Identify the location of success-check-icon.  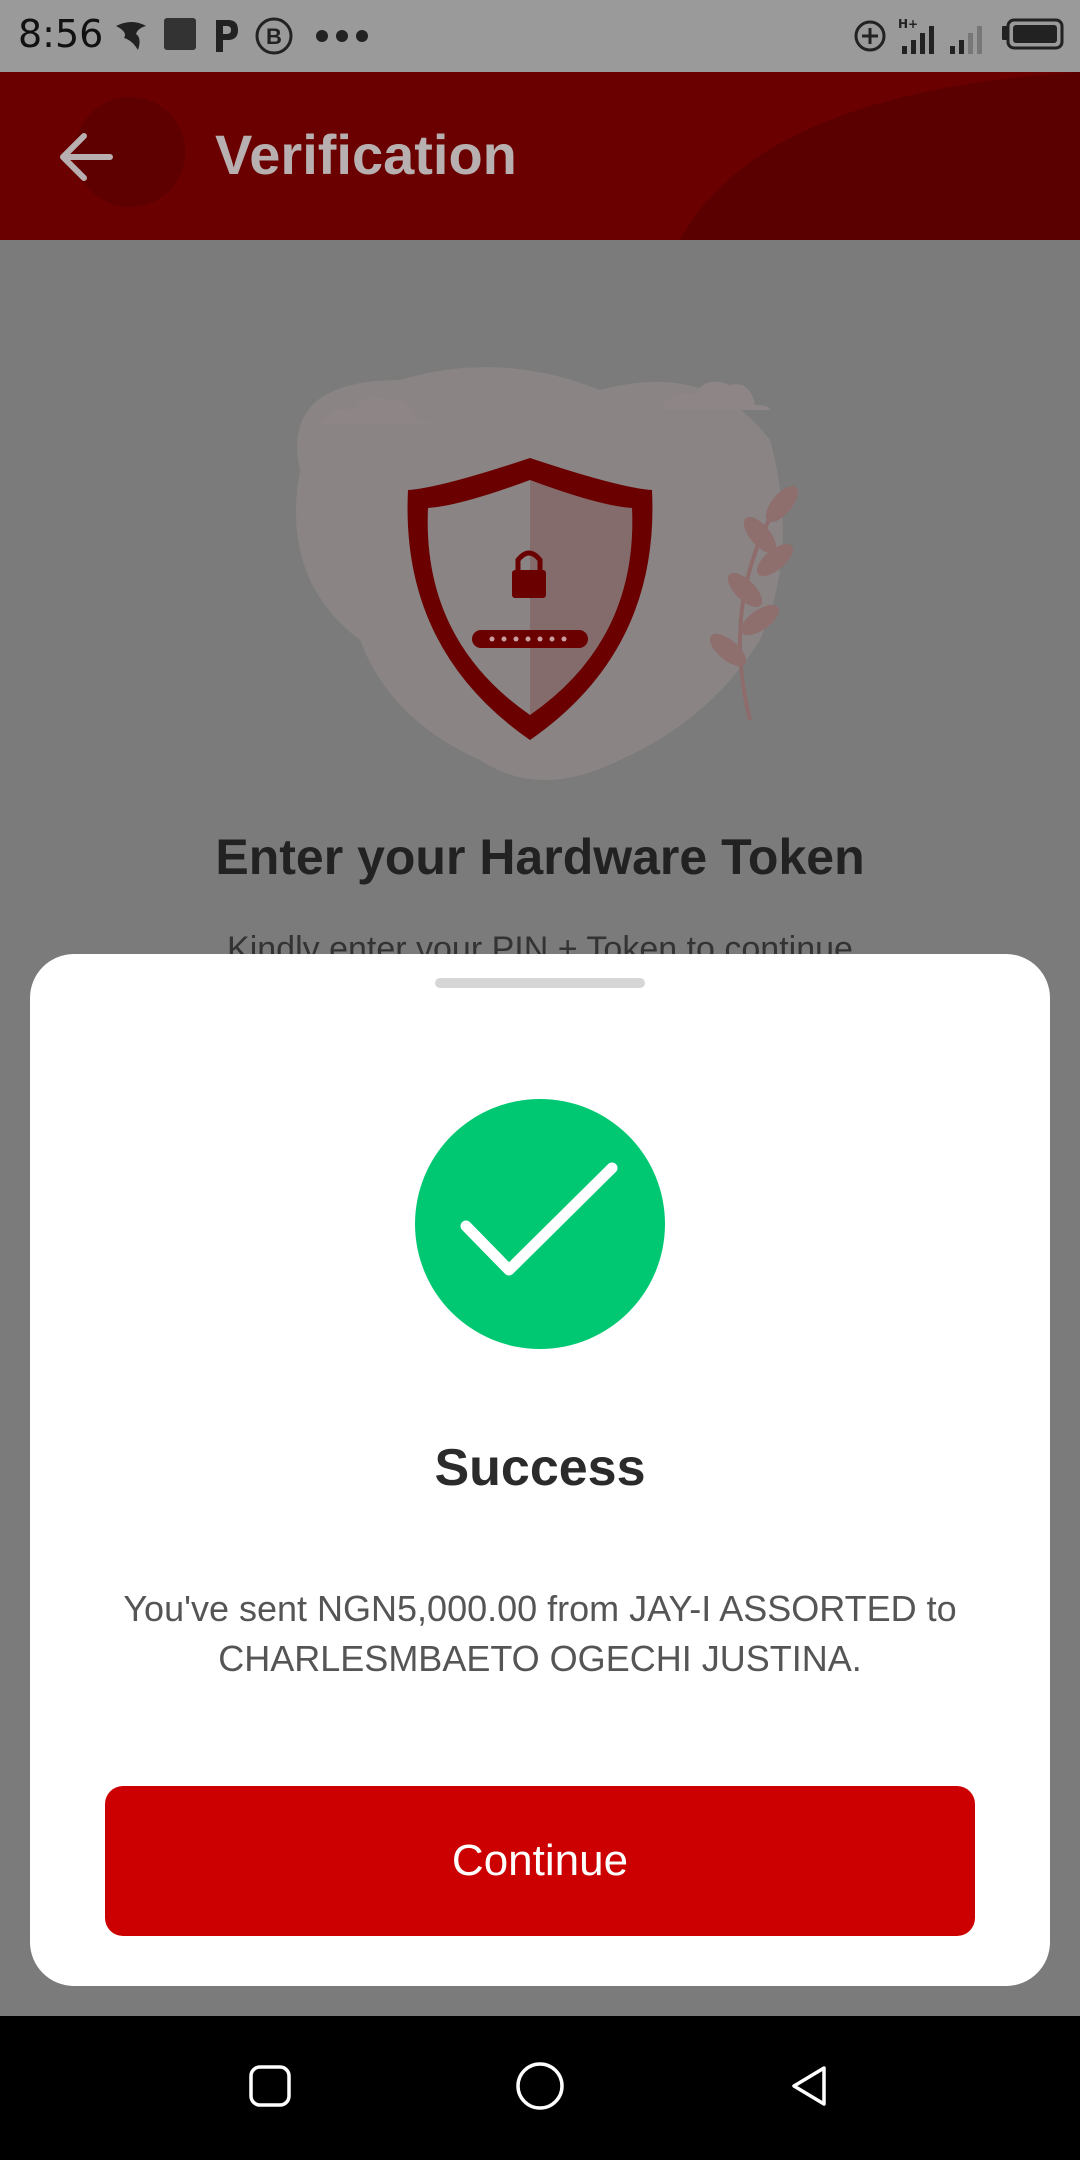
(540, 1224).